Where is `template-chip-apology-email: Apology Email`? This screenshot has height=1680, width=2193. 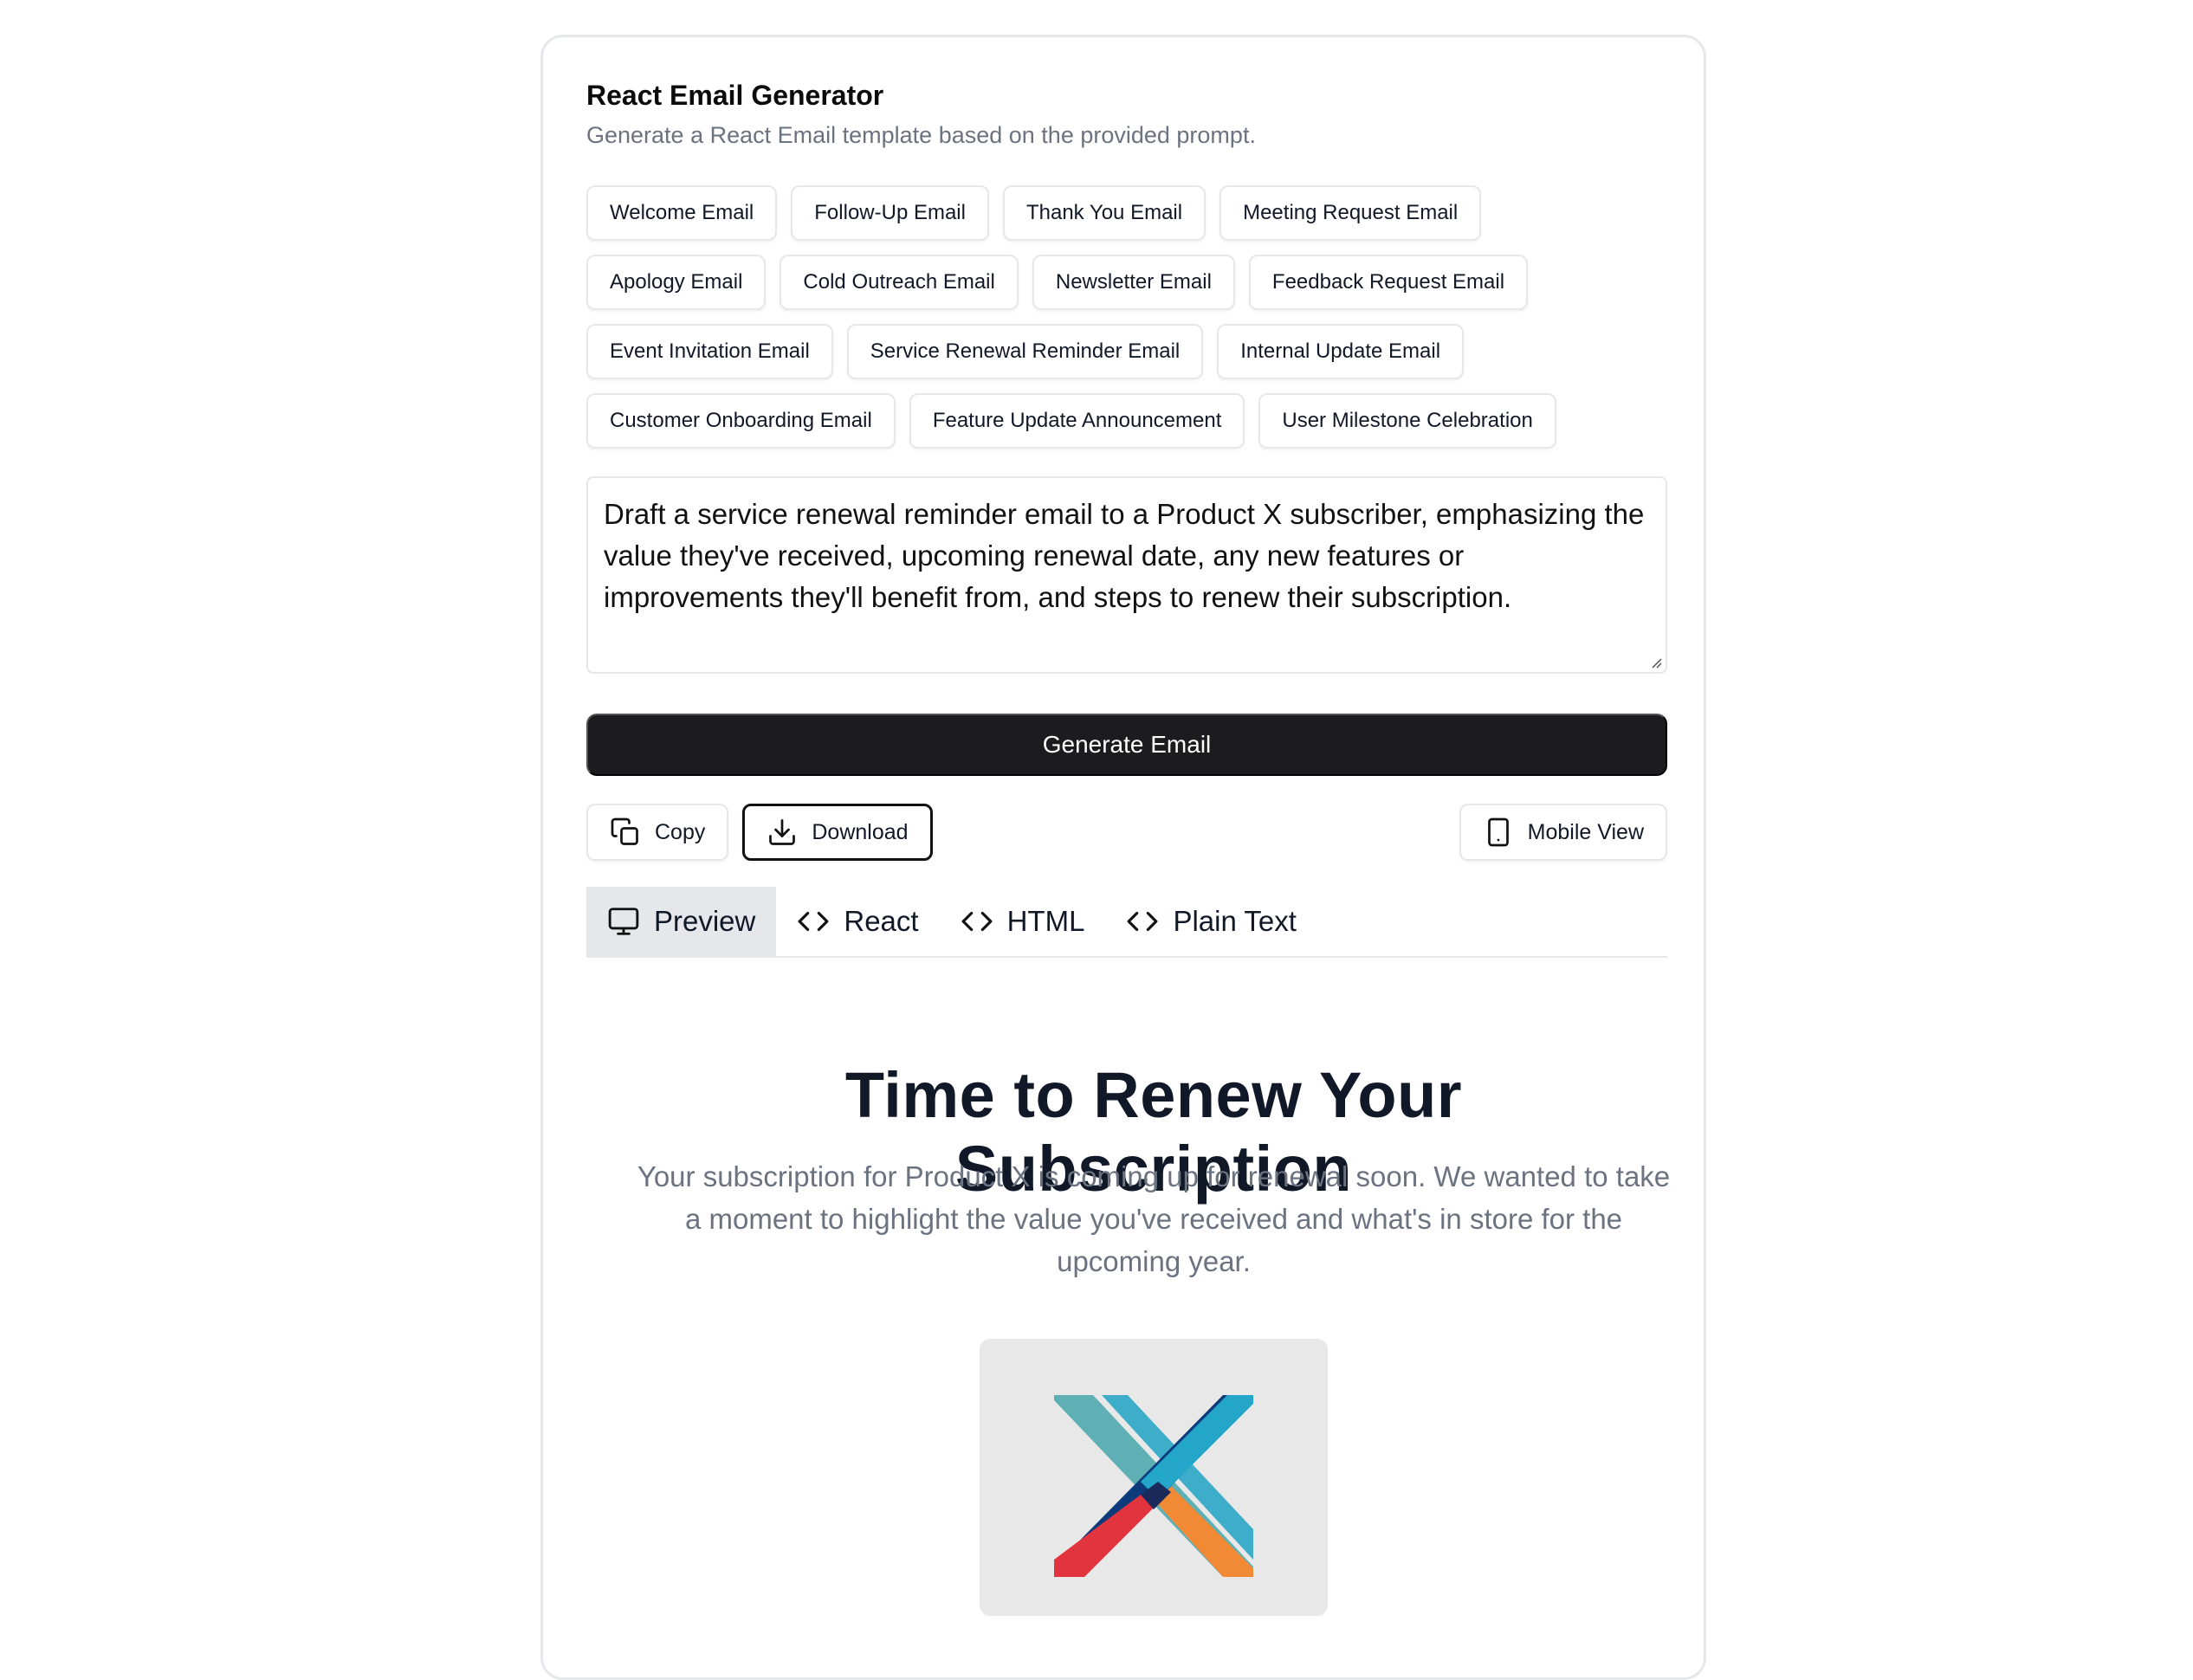
template-chip-apology-email: Apology Email is located at coordinates (676, 282).